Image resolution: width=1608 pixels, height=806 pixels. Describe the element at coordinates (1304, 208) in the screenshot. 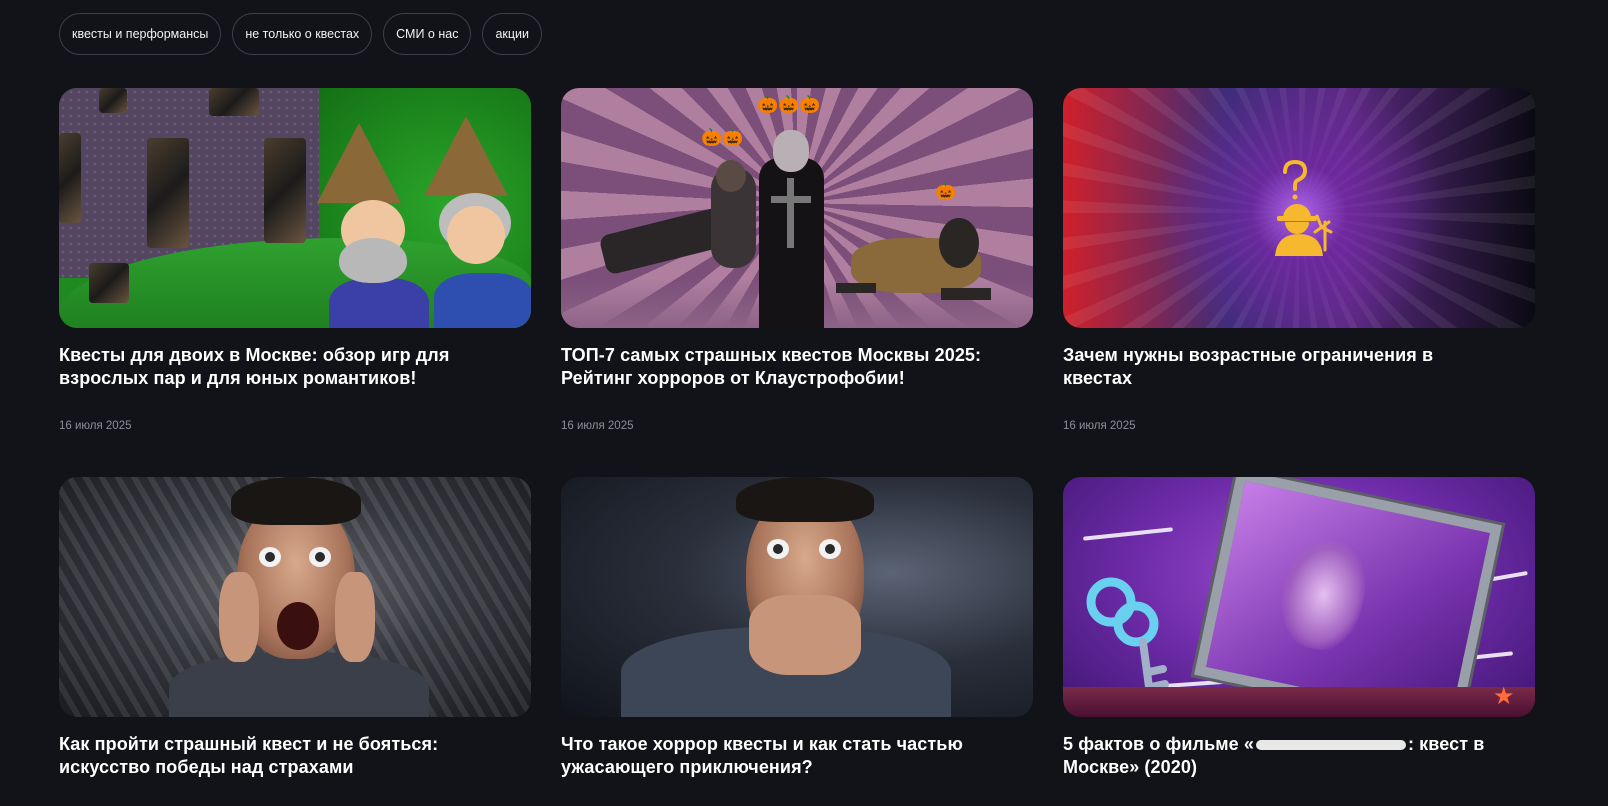

I see `age-restriction-icon` at that location.